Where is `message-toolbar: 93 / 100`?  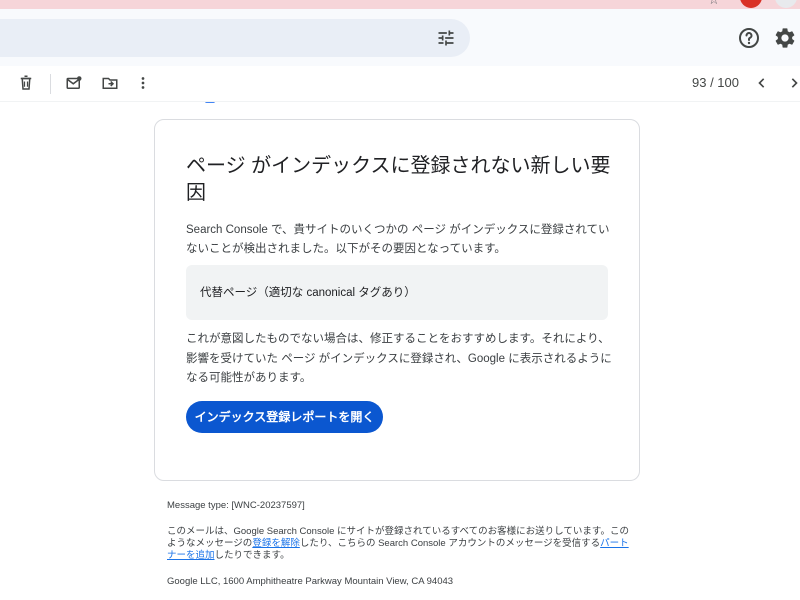 message-toolbar: 93 / 100 is located at coordinates (400, 84).